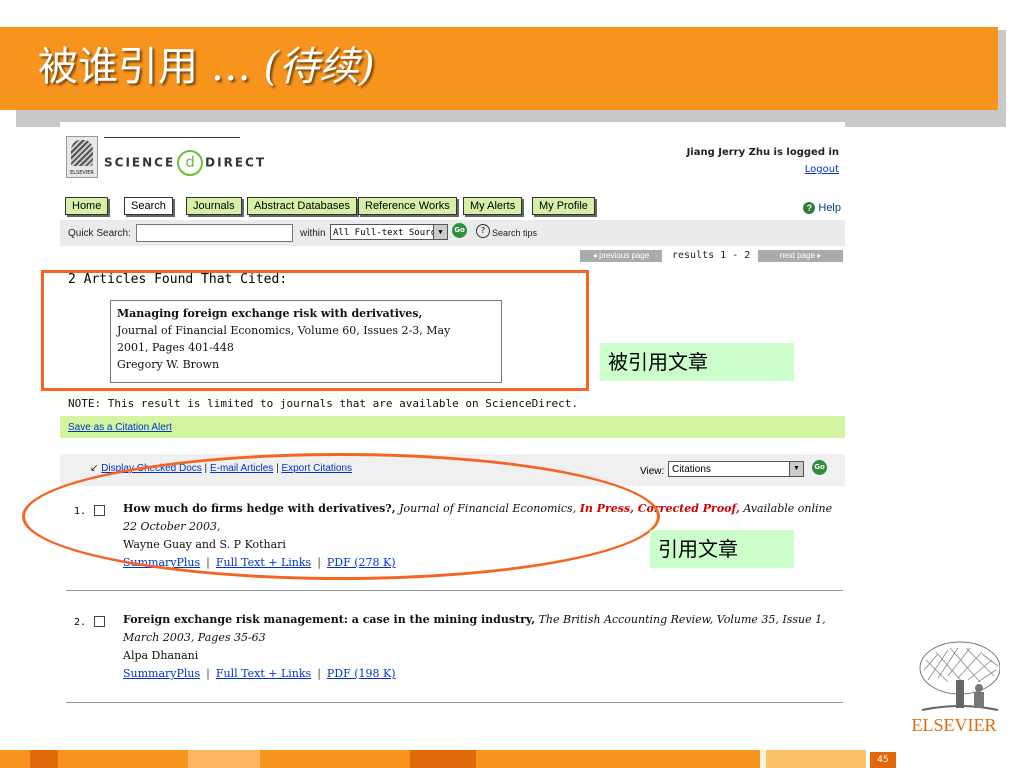 The image size is (1024, 768). Describe the element at coordinates (315, 330) in the screenshot. I see `cited-article-highlight` at that location.